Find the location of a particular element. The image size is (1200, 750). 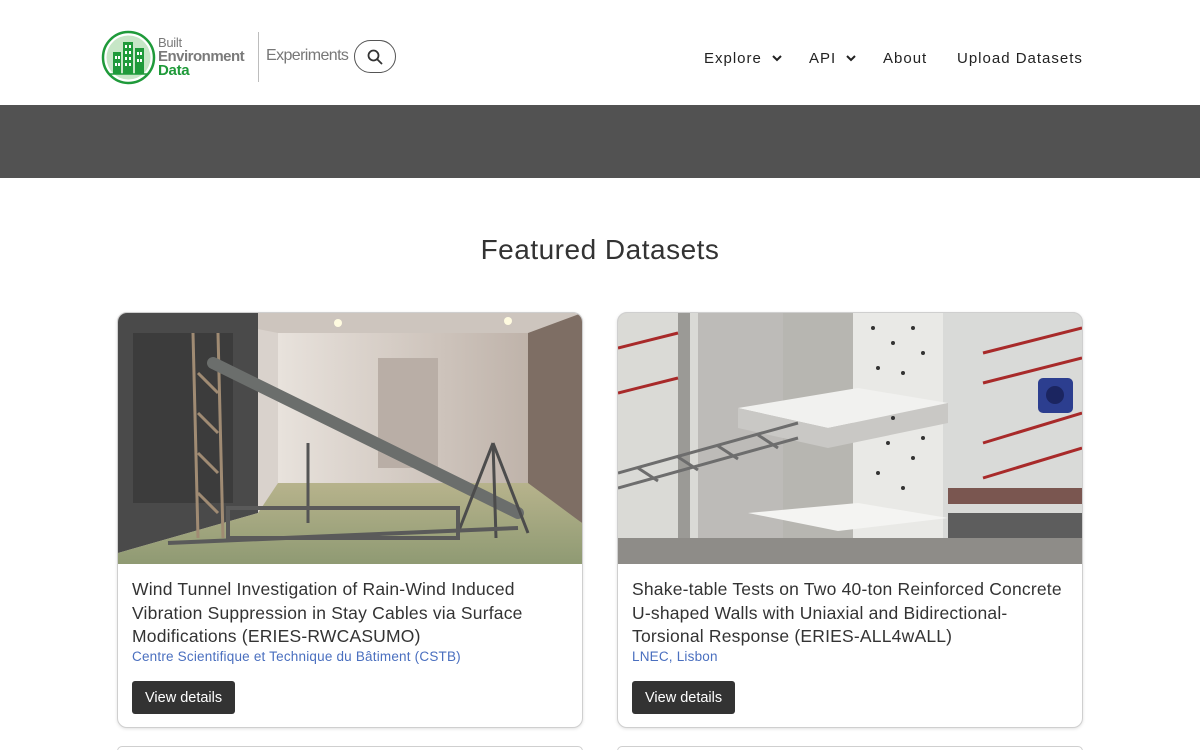

nav-about-label: About is located at coordinates (905, 58).